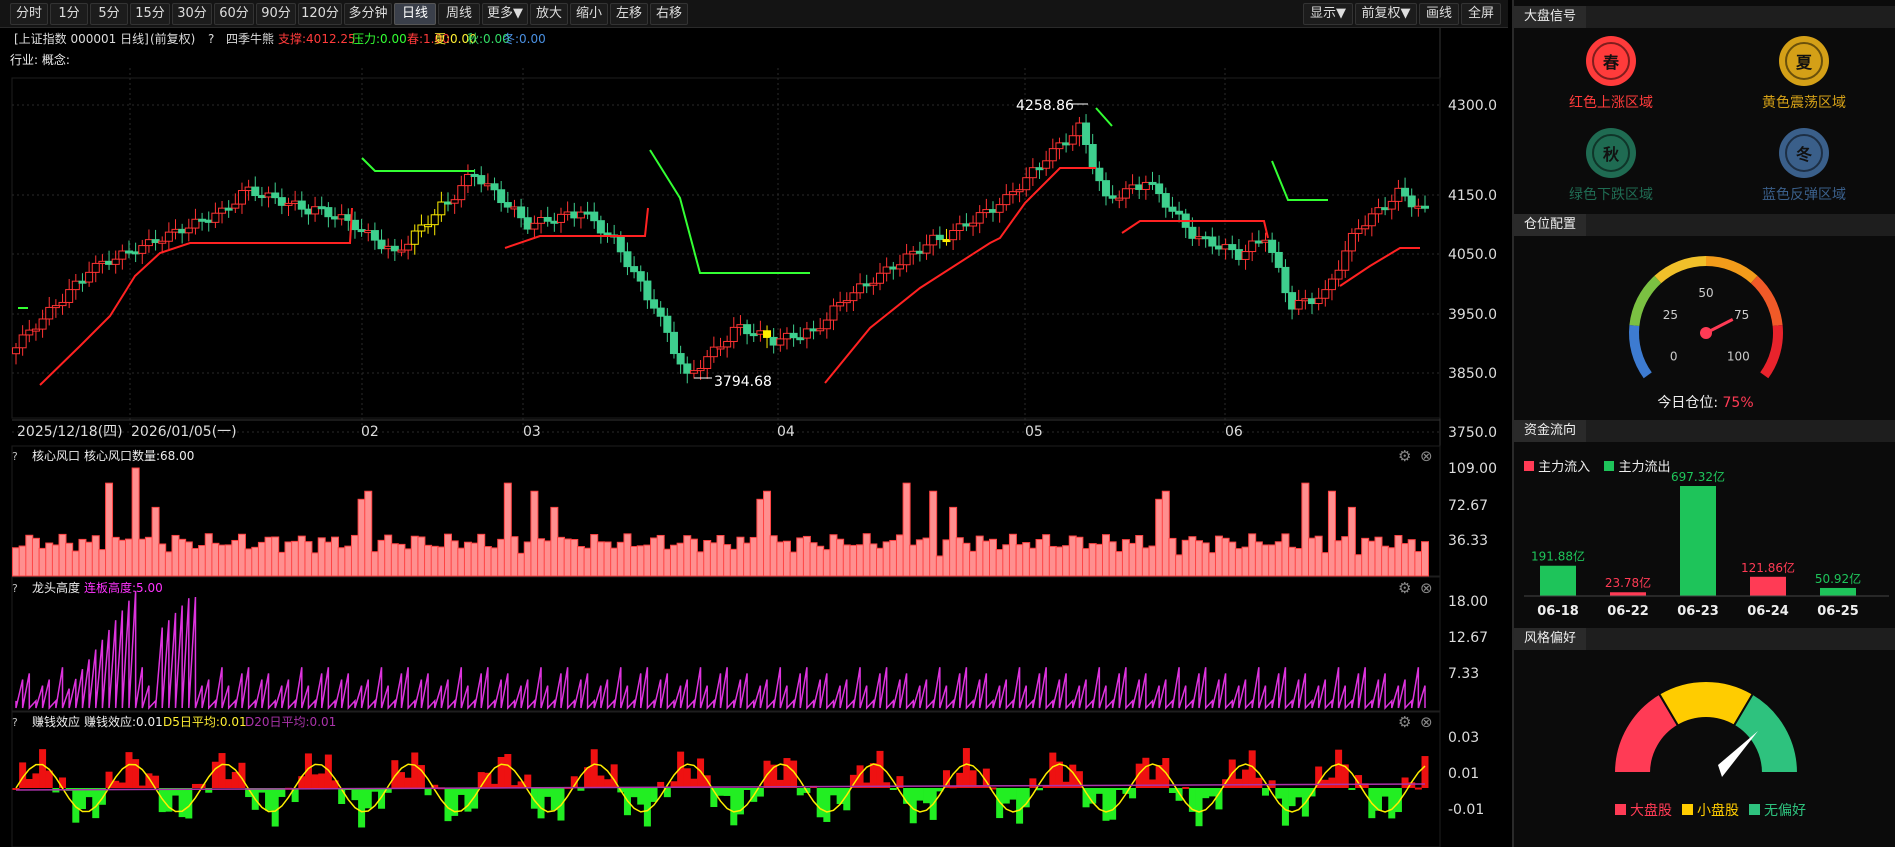 The height and width of the screenshot is (847, 1895). What do you see at coordinates (192, 14) in the screenshot?
I see `period-button: 30分` at bounding box center [192, 14].